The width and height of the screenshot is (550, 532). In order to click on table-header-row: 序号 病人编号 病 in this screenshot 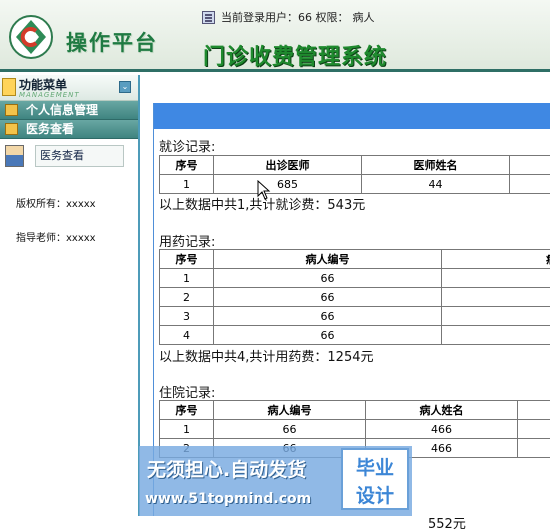, I will do `click(355, 259)`.